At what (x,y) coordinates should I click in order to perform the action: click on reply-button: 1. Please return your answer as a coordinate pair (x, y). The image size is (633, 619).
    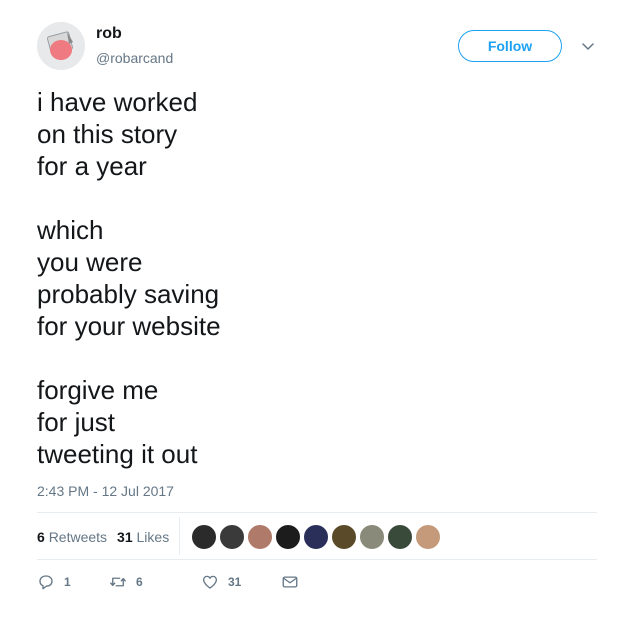
    Looking at the image, I should click on (73, 582).